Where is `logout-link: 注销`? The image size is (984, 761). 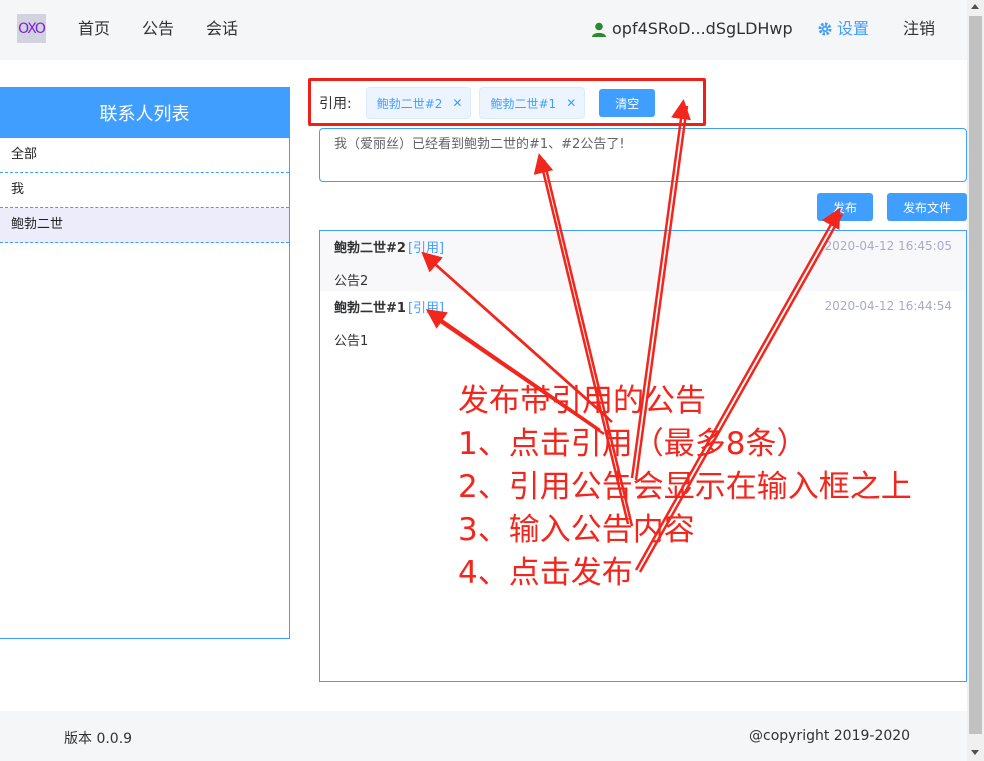 logout-link: 注销 is located at coordinates (919, 29).